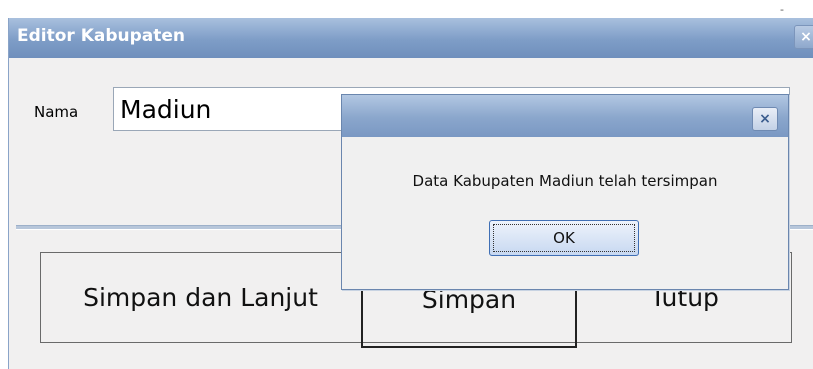 The height and width of the screenshot is (369, 813). Describe the element at coordinates (565, 181) in the screenshot. I see `dialog-message: Data Kabupaten Madiun telah tersimpan` at that location.